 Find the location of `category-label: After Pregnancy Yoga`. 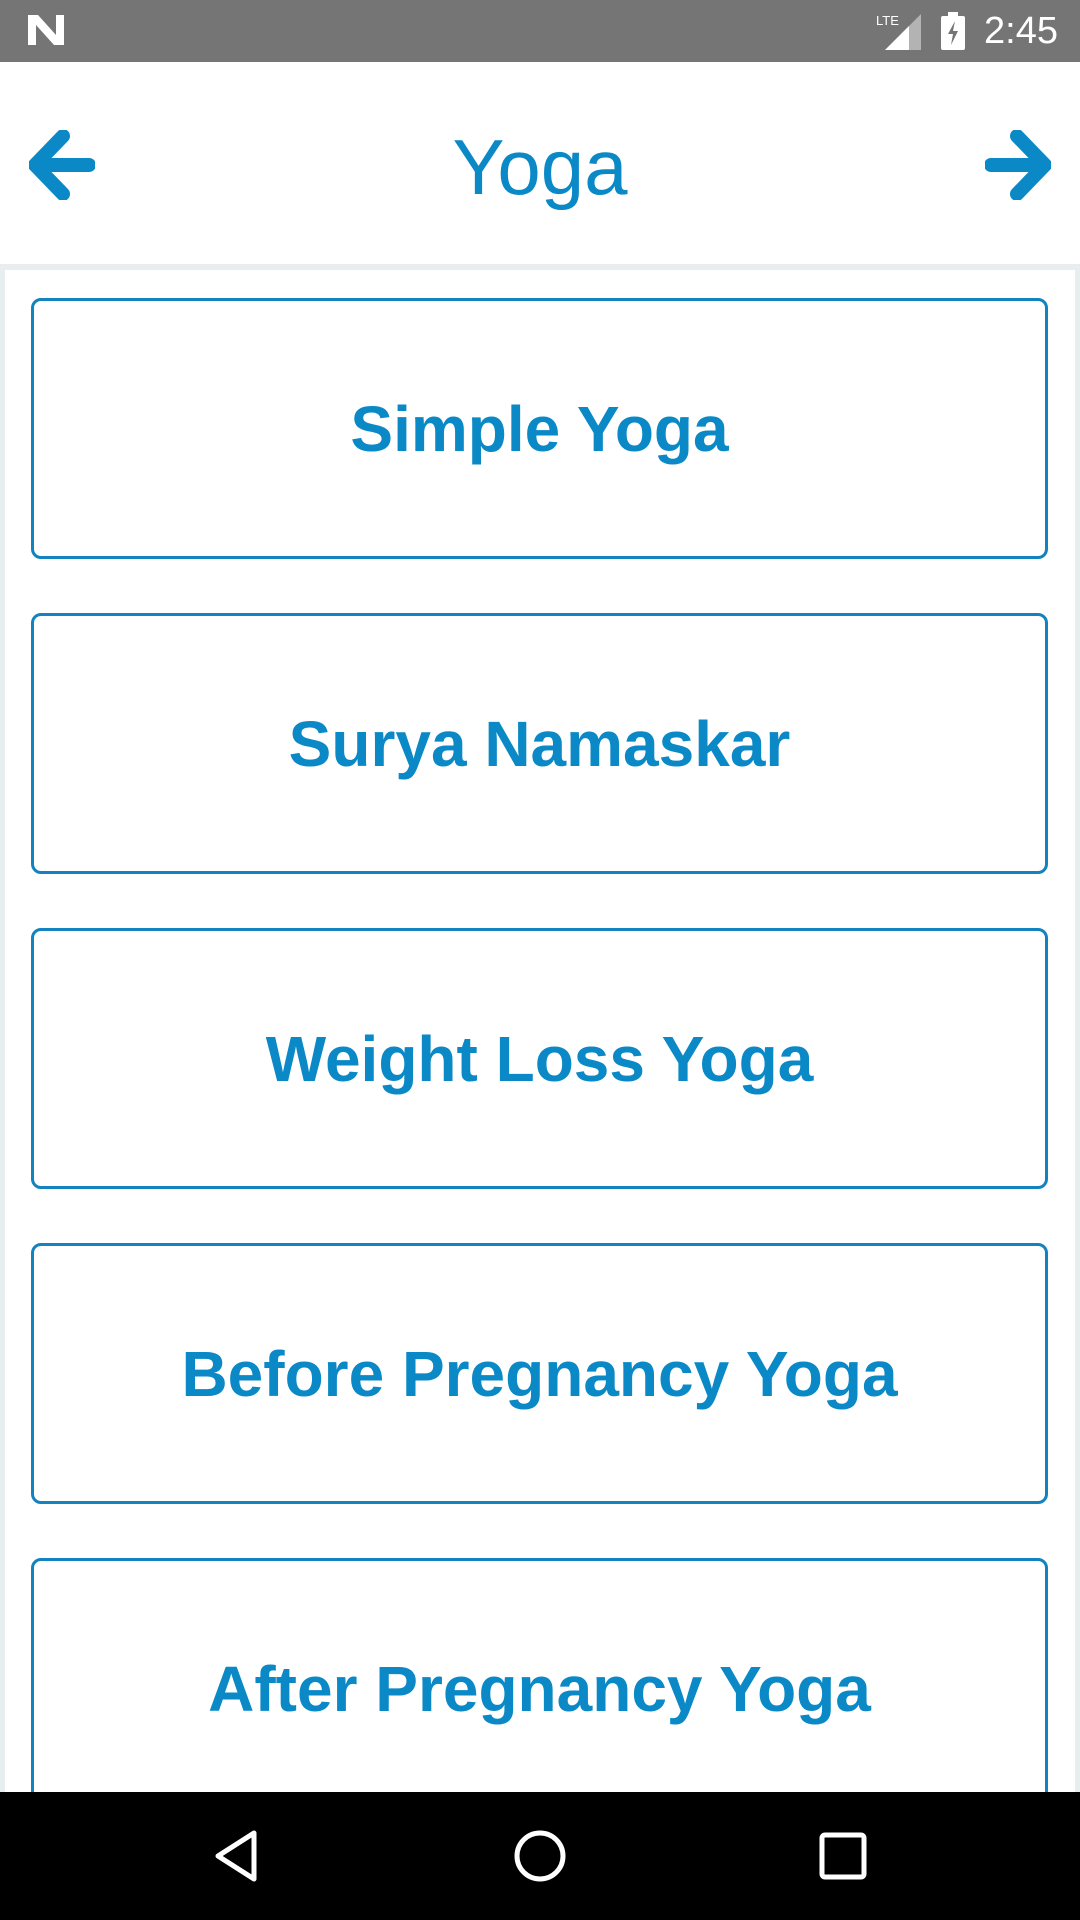

category-label: After Pregnancy Yoga is located at coordinates (539, 1688).